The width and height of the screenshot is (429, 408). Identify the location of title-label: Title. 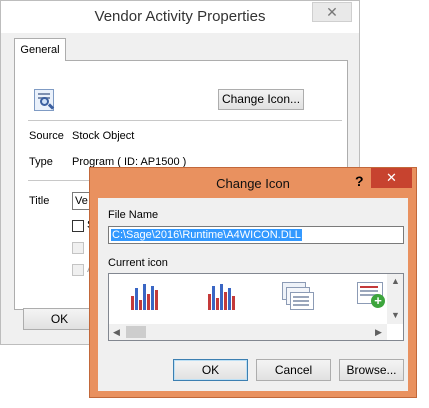
(39, 201).